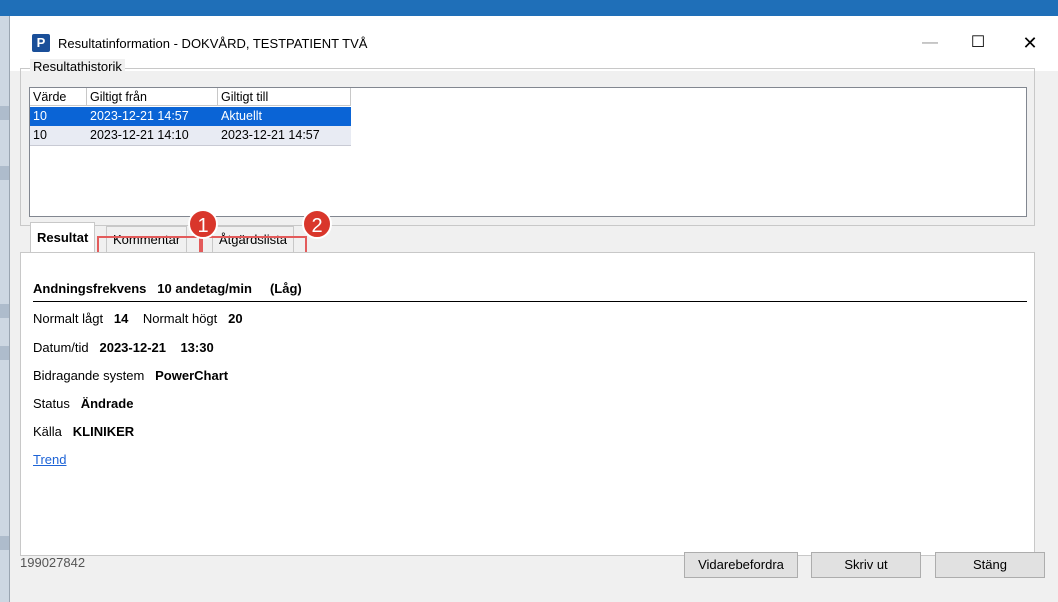  Describe the element at coordinates (107, 403) in the screenshot. I see `status-value: Ändrade` at that location.